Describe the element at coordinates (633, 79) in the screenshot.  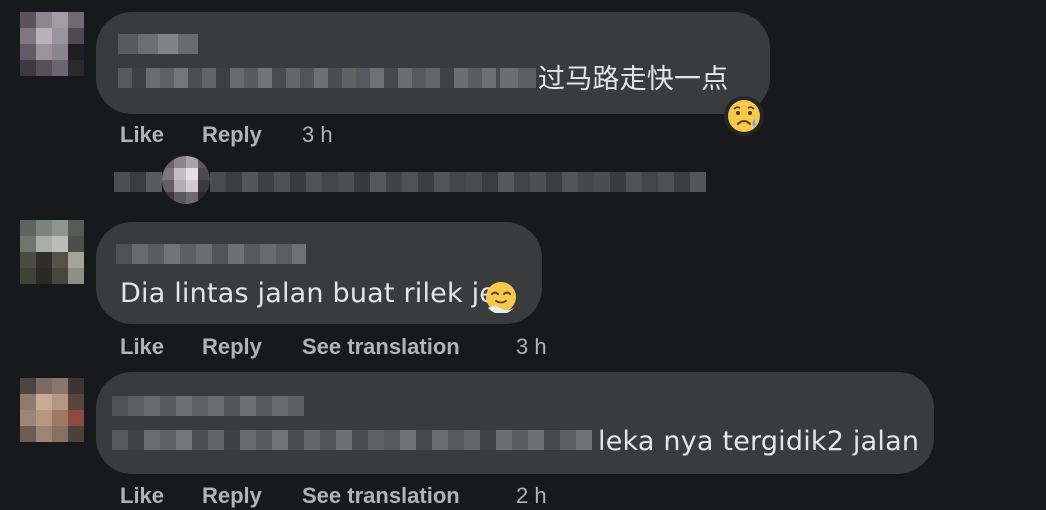
I see `comment-text: 过马路走快一点` at that location.